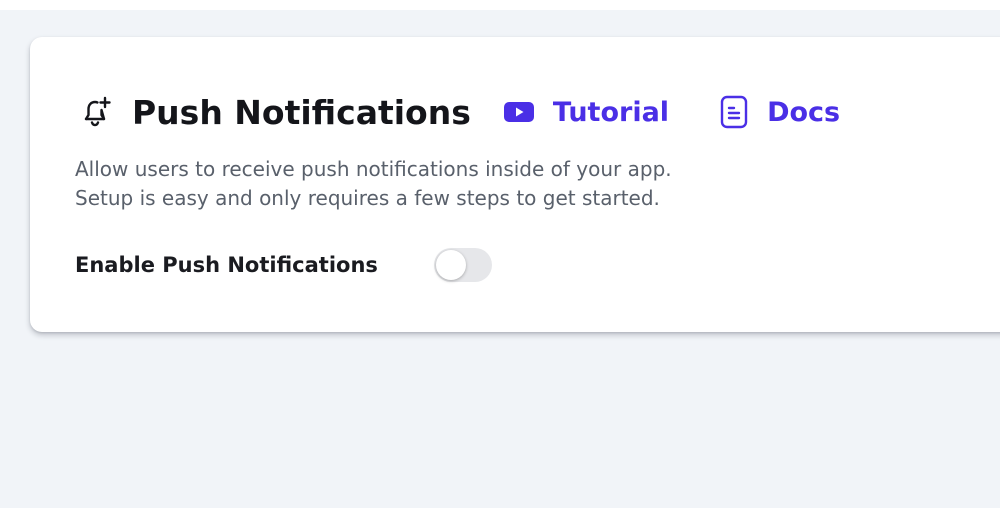 This screenshot has width=1000, height=508. Describe the element at coordinates (301, 112) in the screenshot. I see `page-title: Push Notifications` at that location.